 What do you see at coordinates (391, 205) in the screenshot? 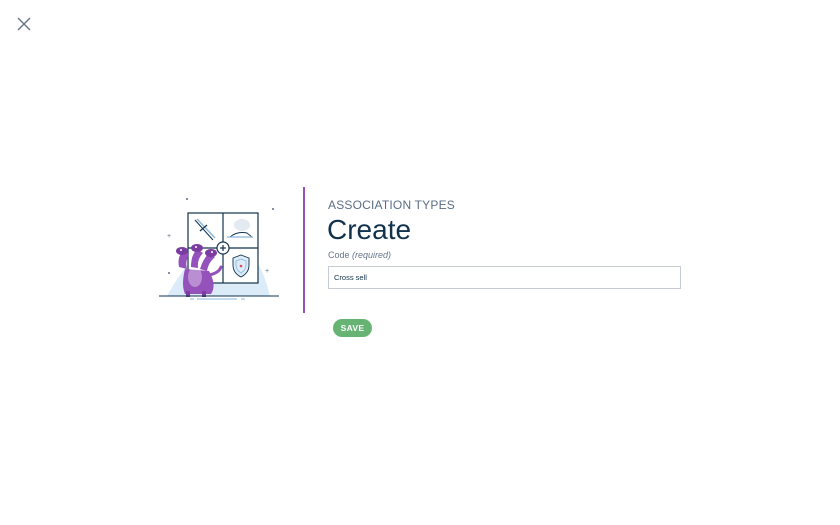
I see `breadcrumb: ASSOCIATION TYPES` at bounding box center [391, 205].